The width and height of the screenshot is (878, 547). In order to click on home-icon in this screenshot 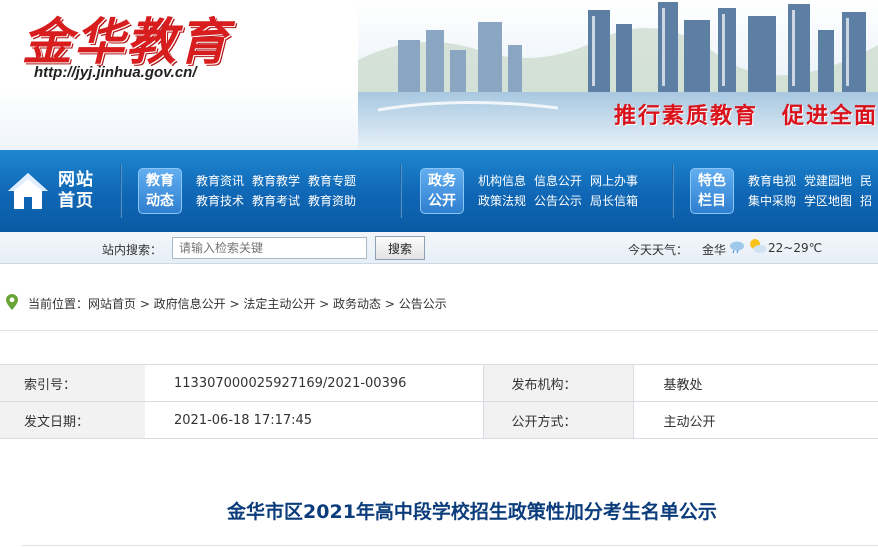, I will do `click(28, 191)`.